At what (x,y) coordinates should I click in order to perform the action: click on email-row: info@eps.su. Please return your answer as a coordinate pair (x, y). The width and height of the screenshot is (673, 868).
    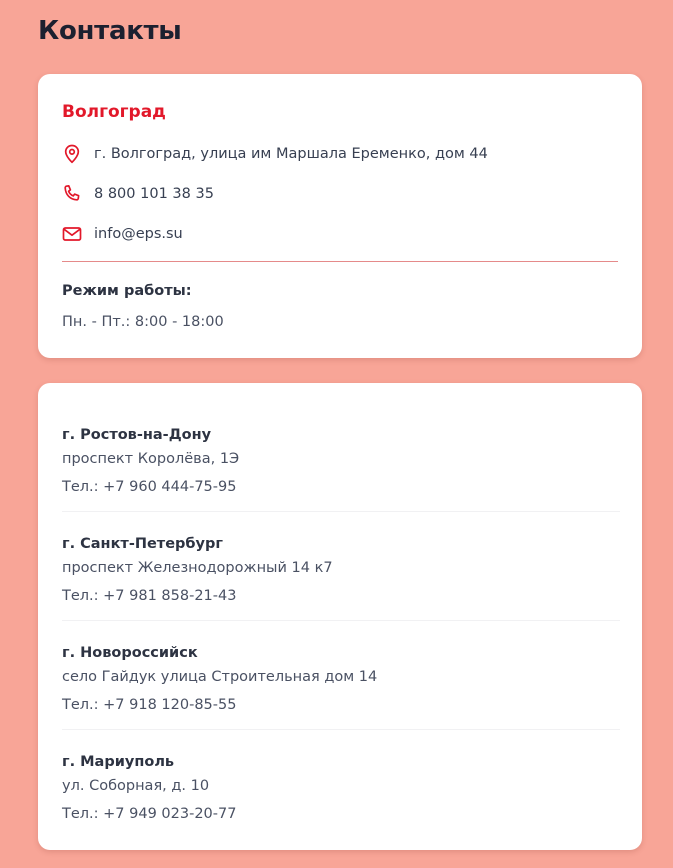
    Looking at the image, I should click on (122, 234).